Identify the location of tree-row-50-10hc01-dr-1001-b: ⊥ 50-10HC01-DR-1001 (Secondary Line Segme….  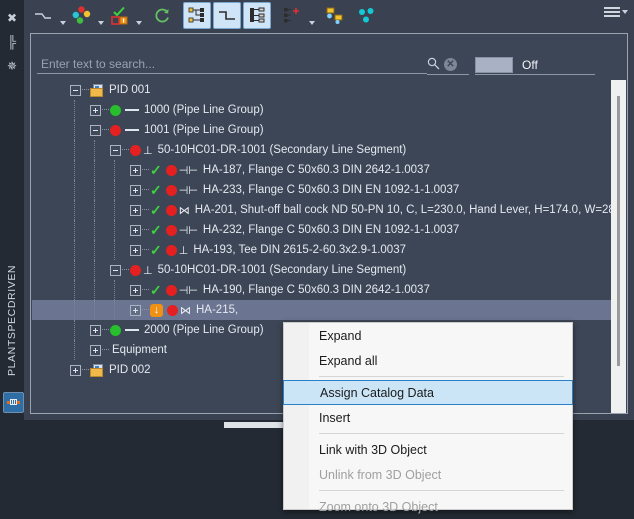
(322, 270).